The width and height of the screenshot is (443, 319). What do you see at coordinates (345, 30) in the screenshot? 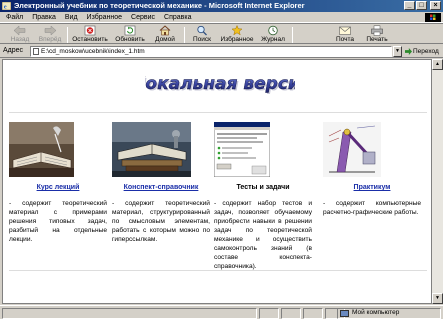
I see `mail-icon` at bounding box center [345, 30].